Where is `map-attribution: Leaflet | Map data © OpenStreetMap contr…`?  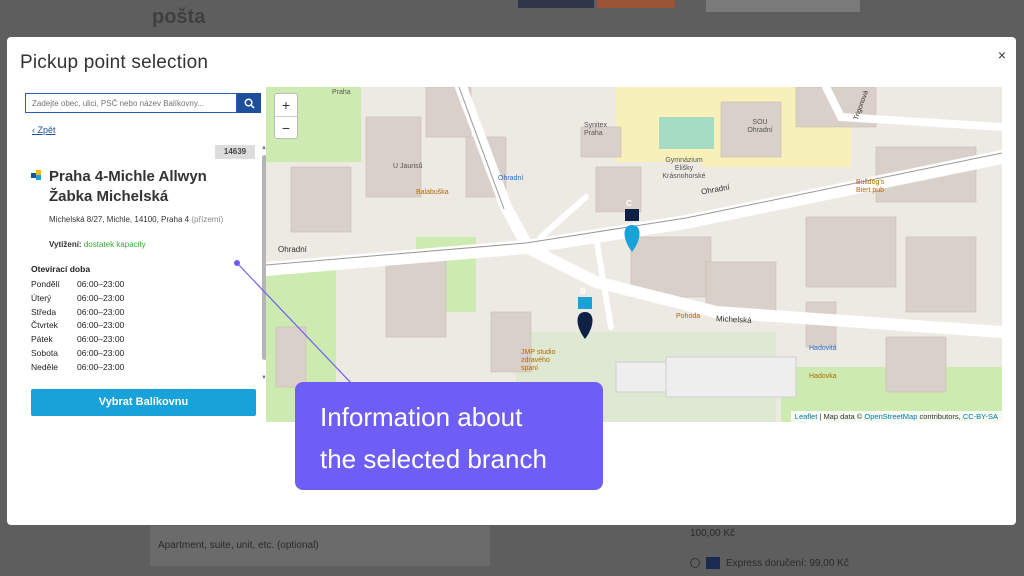 map-attribution: Leaflet | Map data © OpenStreetMap contr… is located at coordinates (896, 416).